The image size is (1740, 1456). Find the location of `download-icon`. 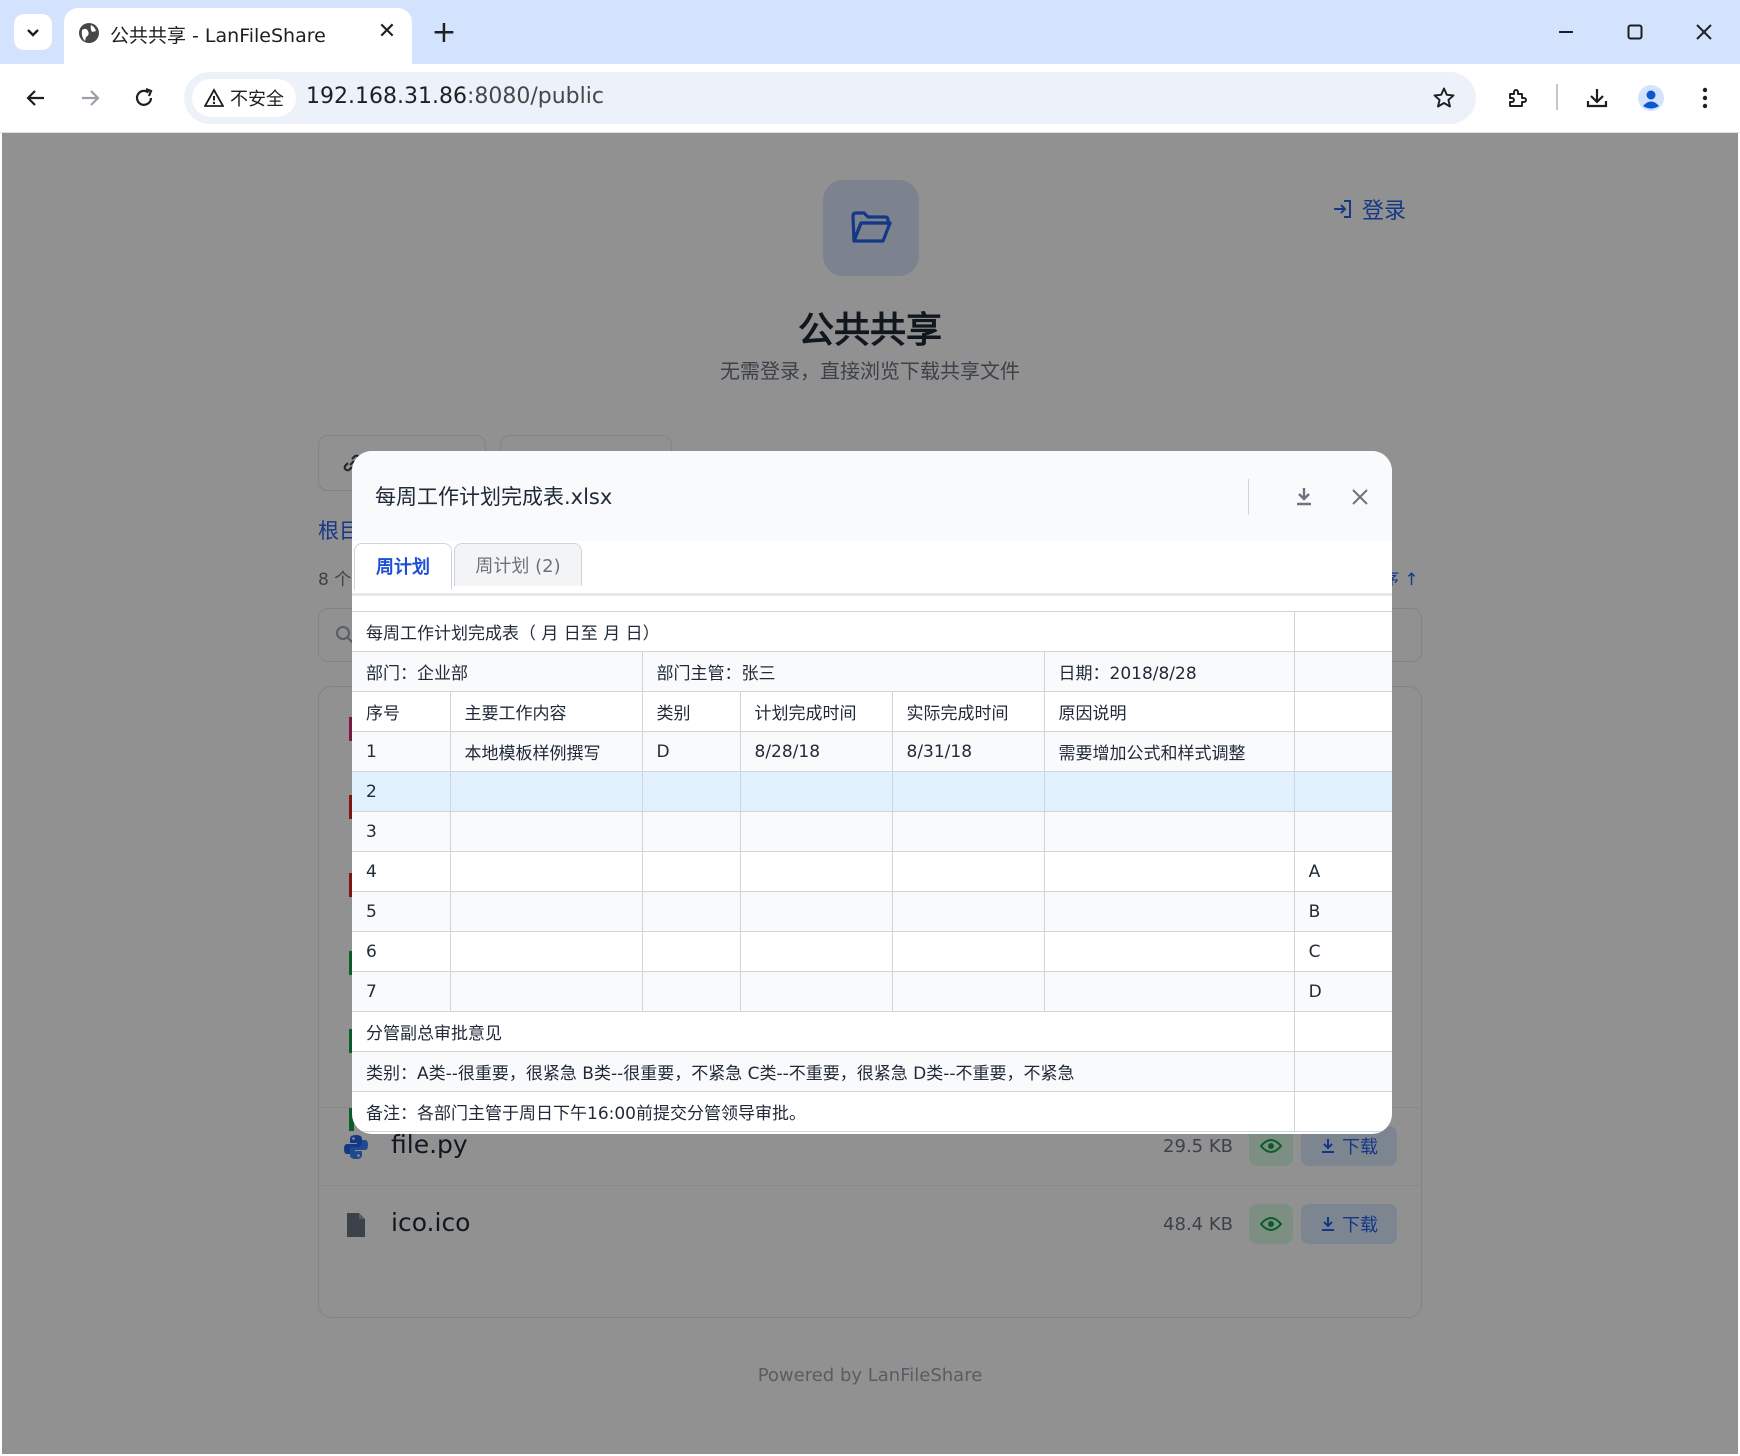

download-icon is located at coordinates (1304, 497).